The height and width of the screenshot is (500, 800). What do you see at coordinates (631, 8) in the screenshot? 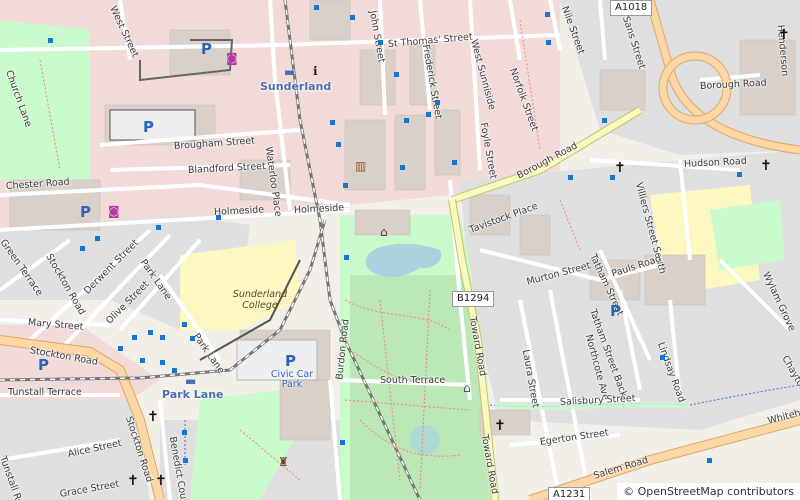
I see `route-shield-a1018: A1018` at bounding box center [631, 8].